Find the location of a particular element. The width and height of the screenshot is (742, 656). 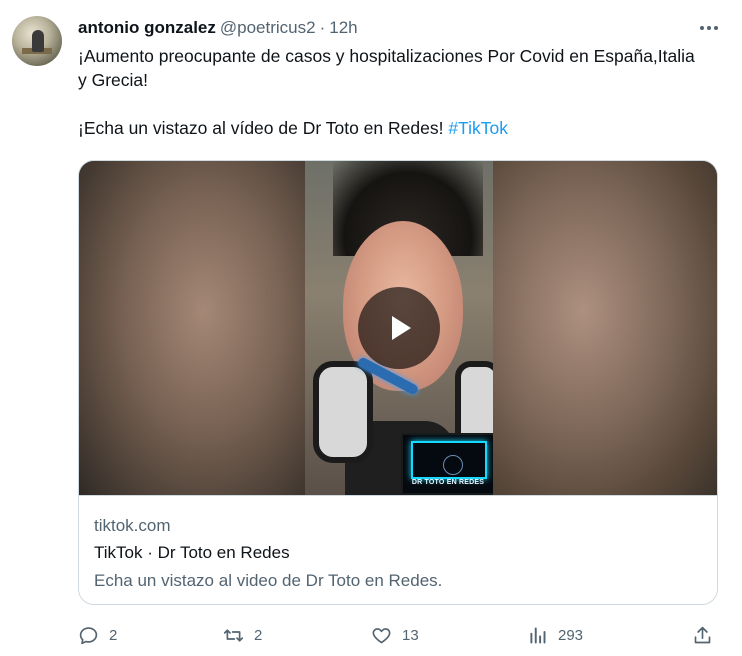

more-options-button is located at coordinates (709, 28).